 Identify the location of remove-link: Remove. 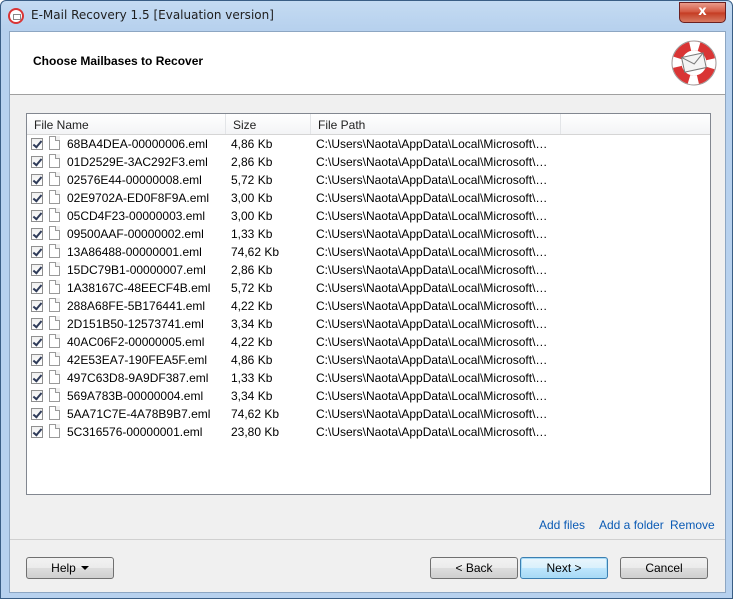
(692, 525).